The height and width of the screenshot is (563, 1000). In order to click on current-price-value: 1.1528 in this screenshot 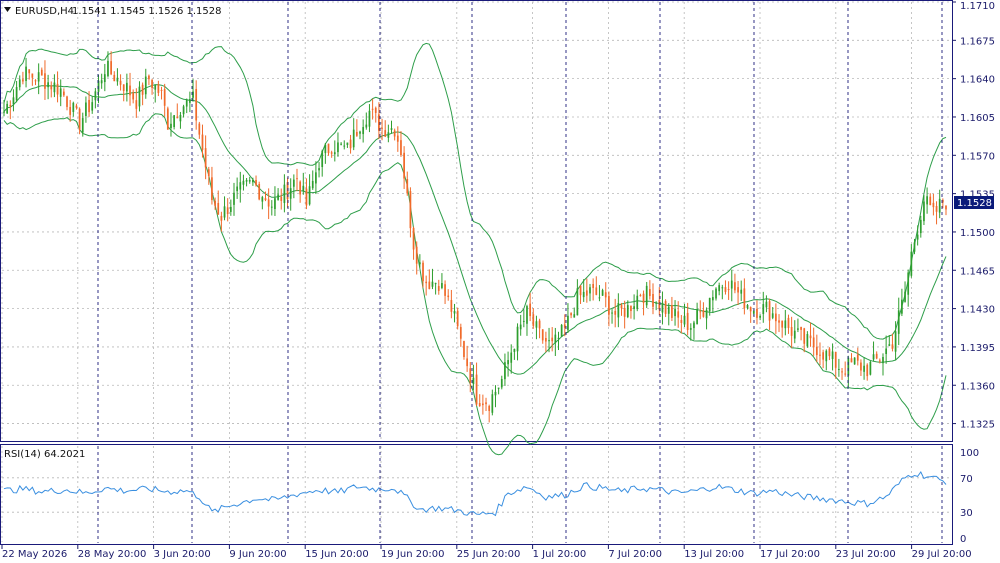, I will do `click(974, 203)`.